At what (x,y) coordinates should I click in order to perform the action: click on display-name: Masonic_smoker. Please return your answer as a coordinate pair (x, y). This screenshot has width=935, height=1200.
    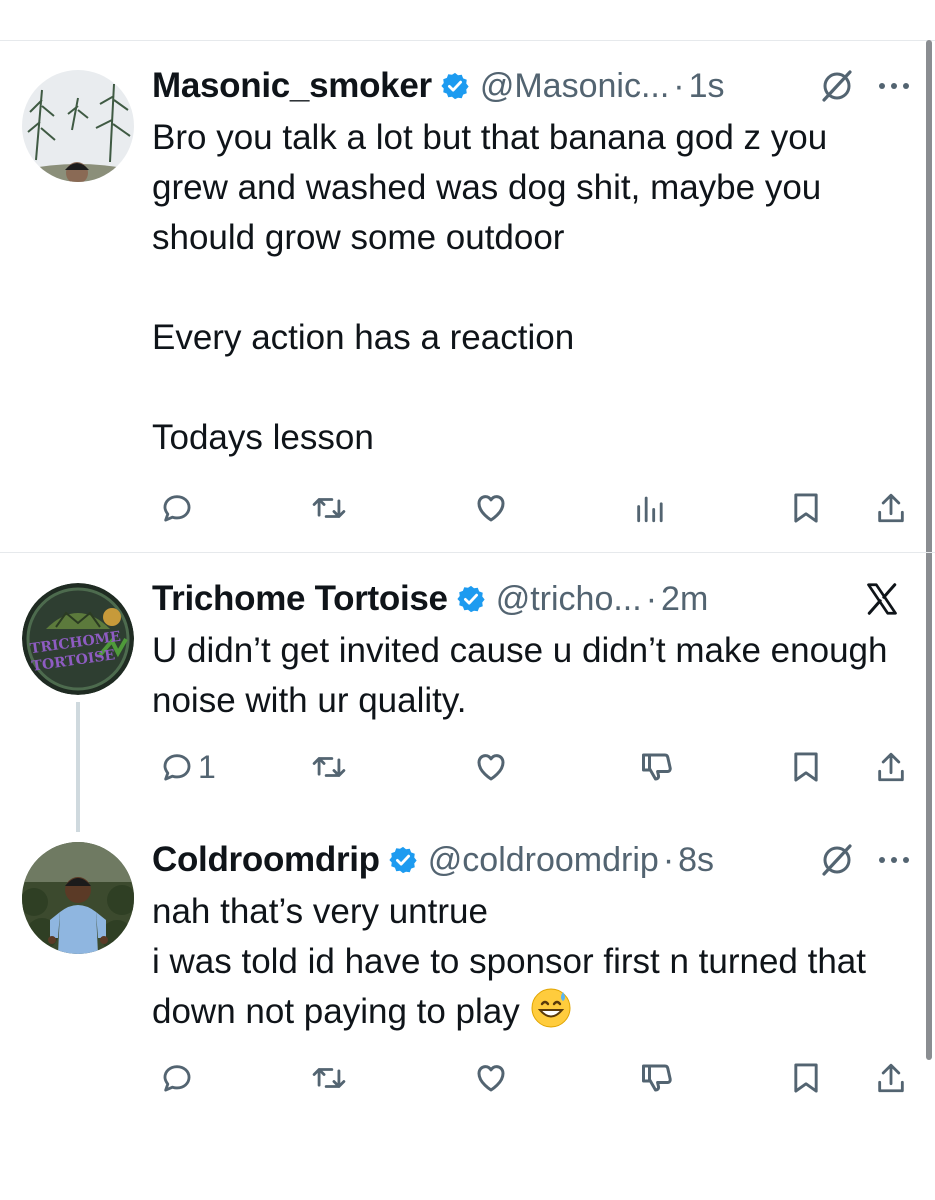
    Looking at the image, I should click on (292, 86).